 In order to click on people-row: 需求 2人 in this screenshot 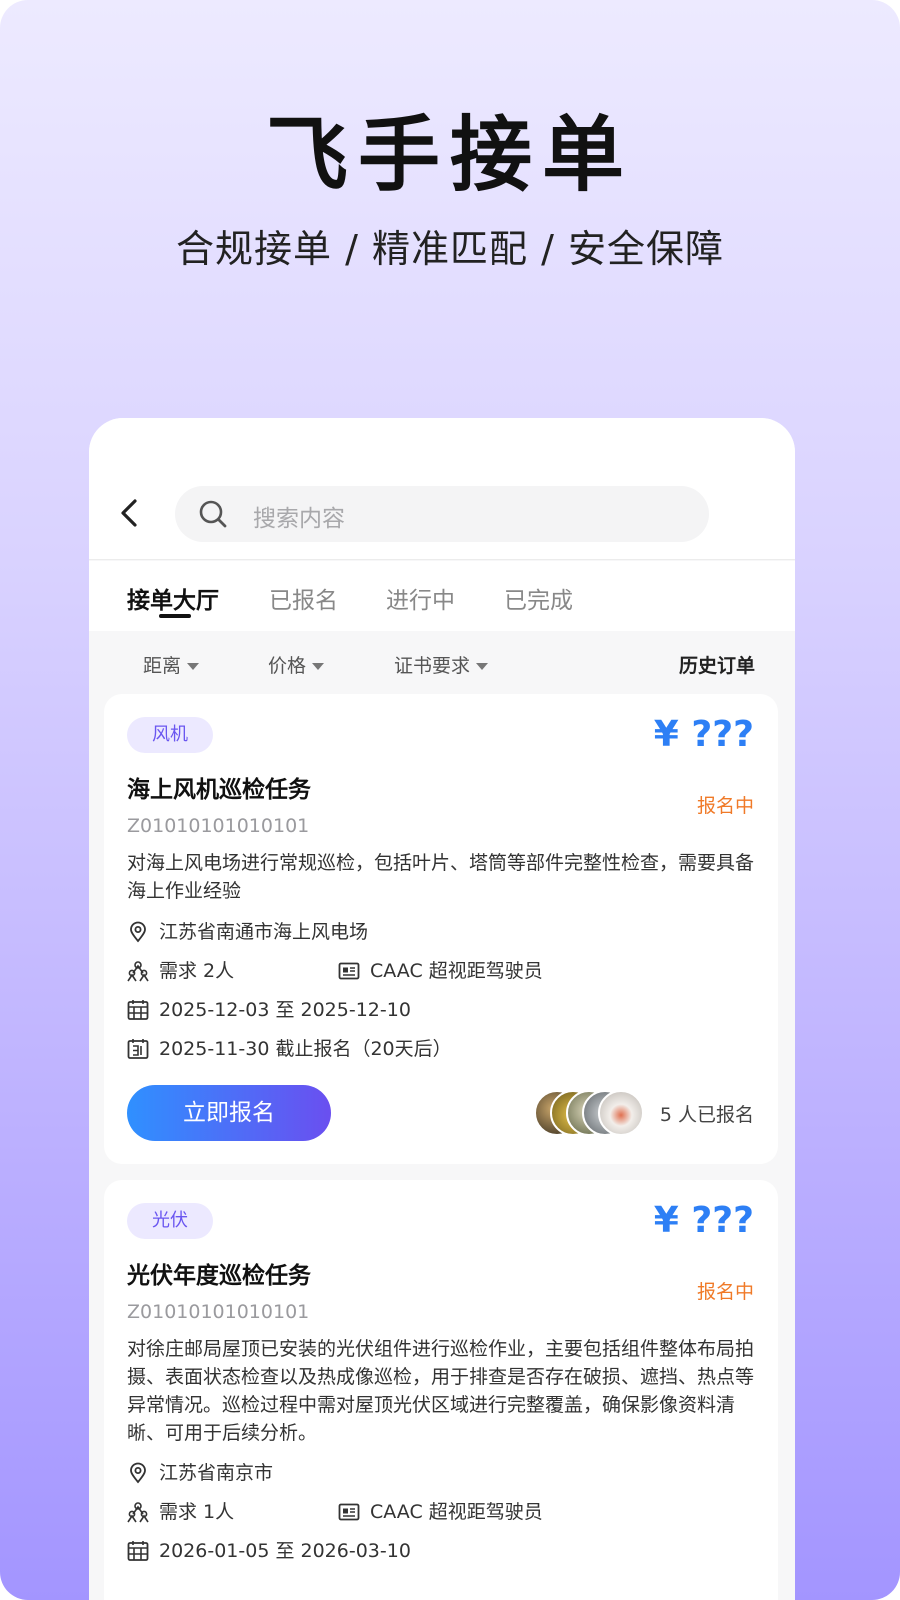, I will do `click(227, 971)`.